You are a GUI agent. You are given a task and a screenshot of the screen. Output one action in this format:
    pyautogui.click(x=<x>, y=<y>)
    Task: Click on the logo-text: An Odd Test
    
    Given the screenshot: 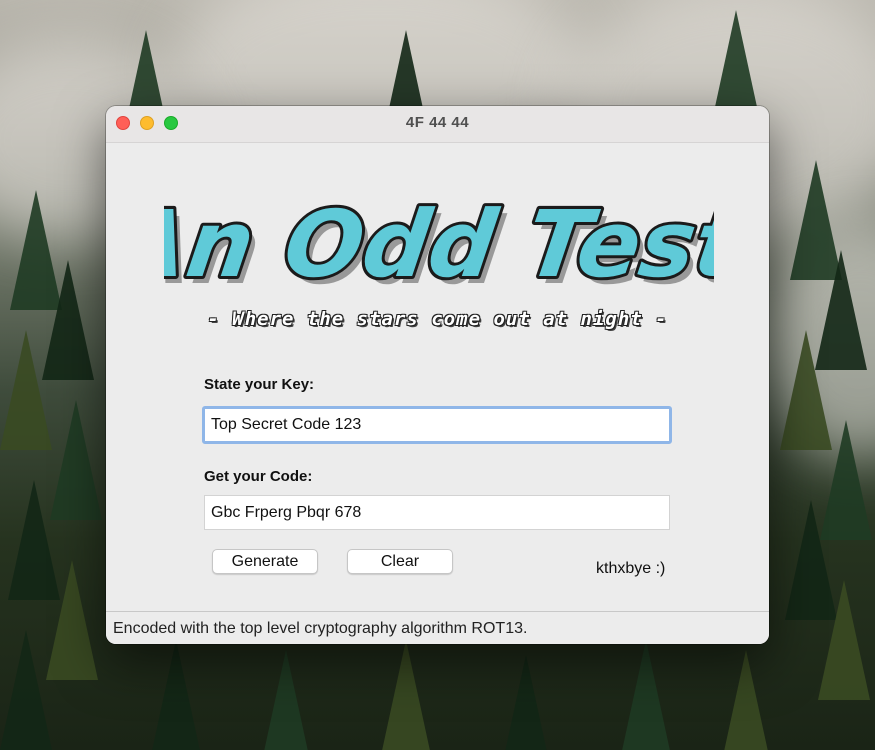 What is the action you would take?
    pyautogui.click(x=439, y=243)
    